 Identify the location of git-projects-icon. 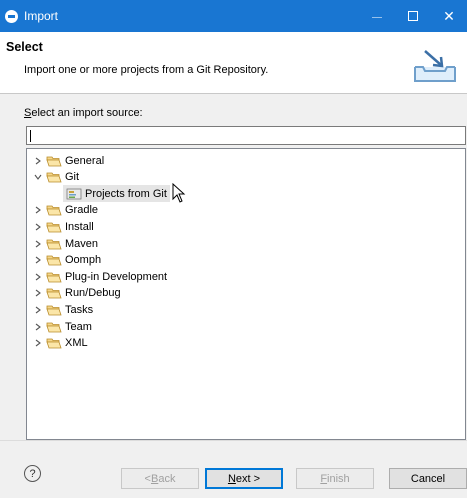
(74, 194).